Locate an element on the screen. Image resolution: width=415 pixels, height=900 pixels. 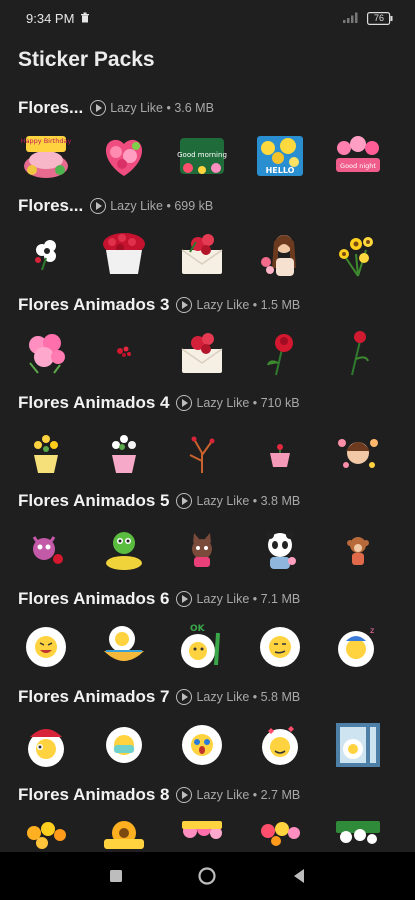
status-bar: 9:34 PM 76 is located at coordinates (207, 18).